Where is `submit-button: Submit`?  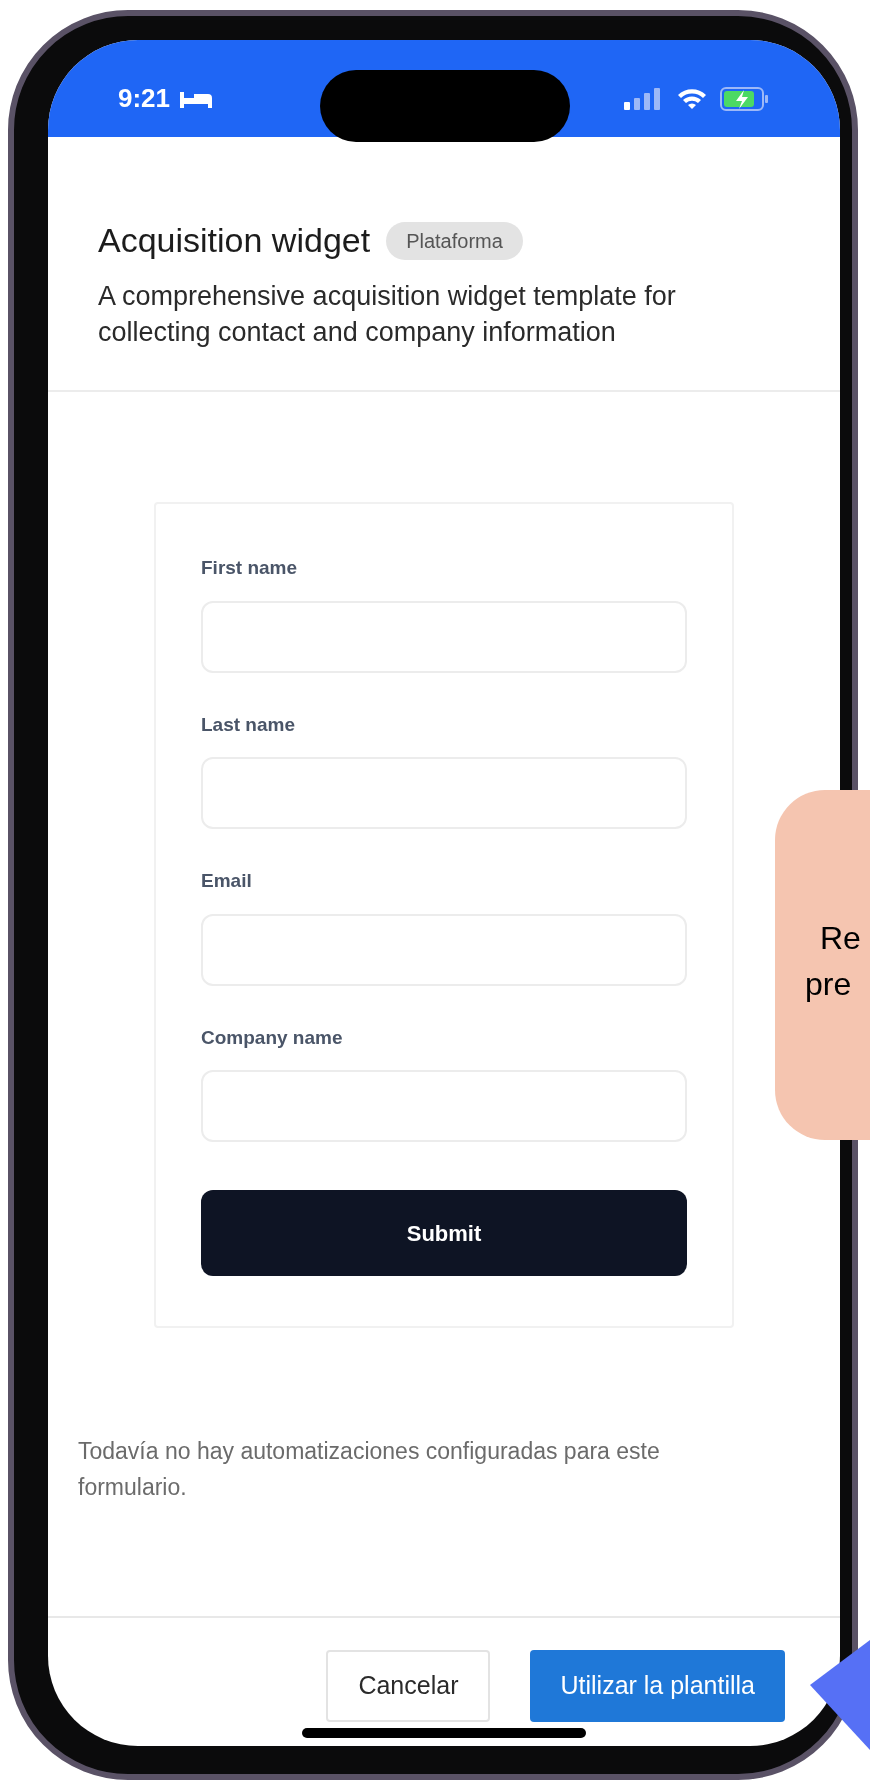 submit-button: Submit is located at coordinates (444, 1233).